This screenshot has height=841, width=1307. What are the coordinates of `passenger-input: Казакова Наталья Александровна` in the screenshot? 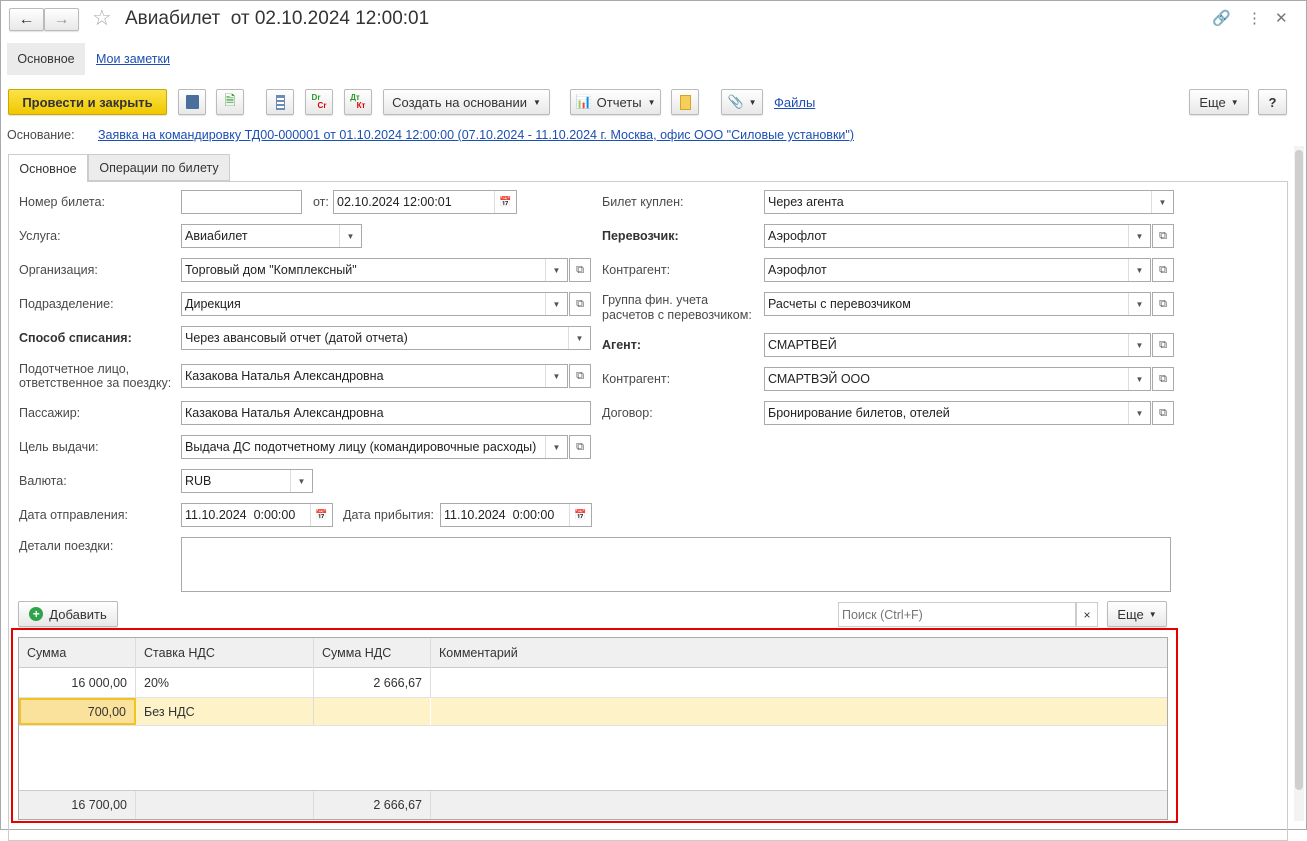 It's located at (386, 413).